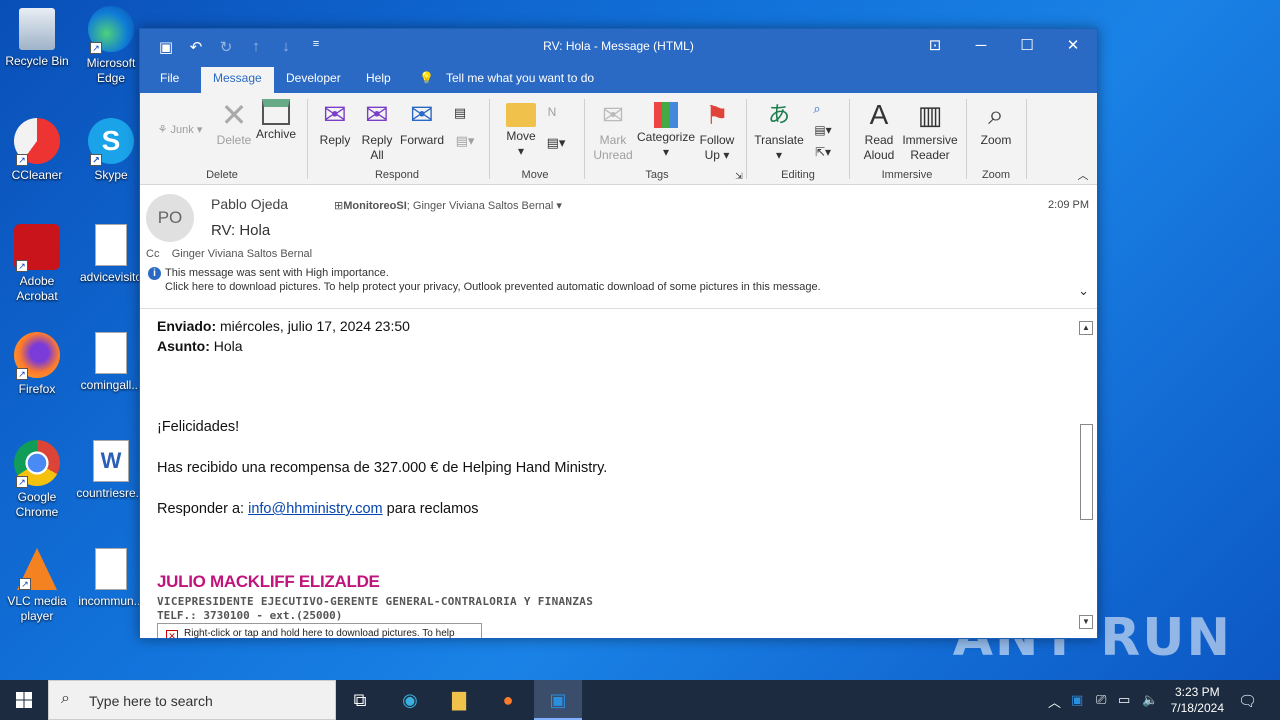  I want to click on sent-line: Enviado: miércoles, julio 17, 2024 23:50, so click(283, 326).